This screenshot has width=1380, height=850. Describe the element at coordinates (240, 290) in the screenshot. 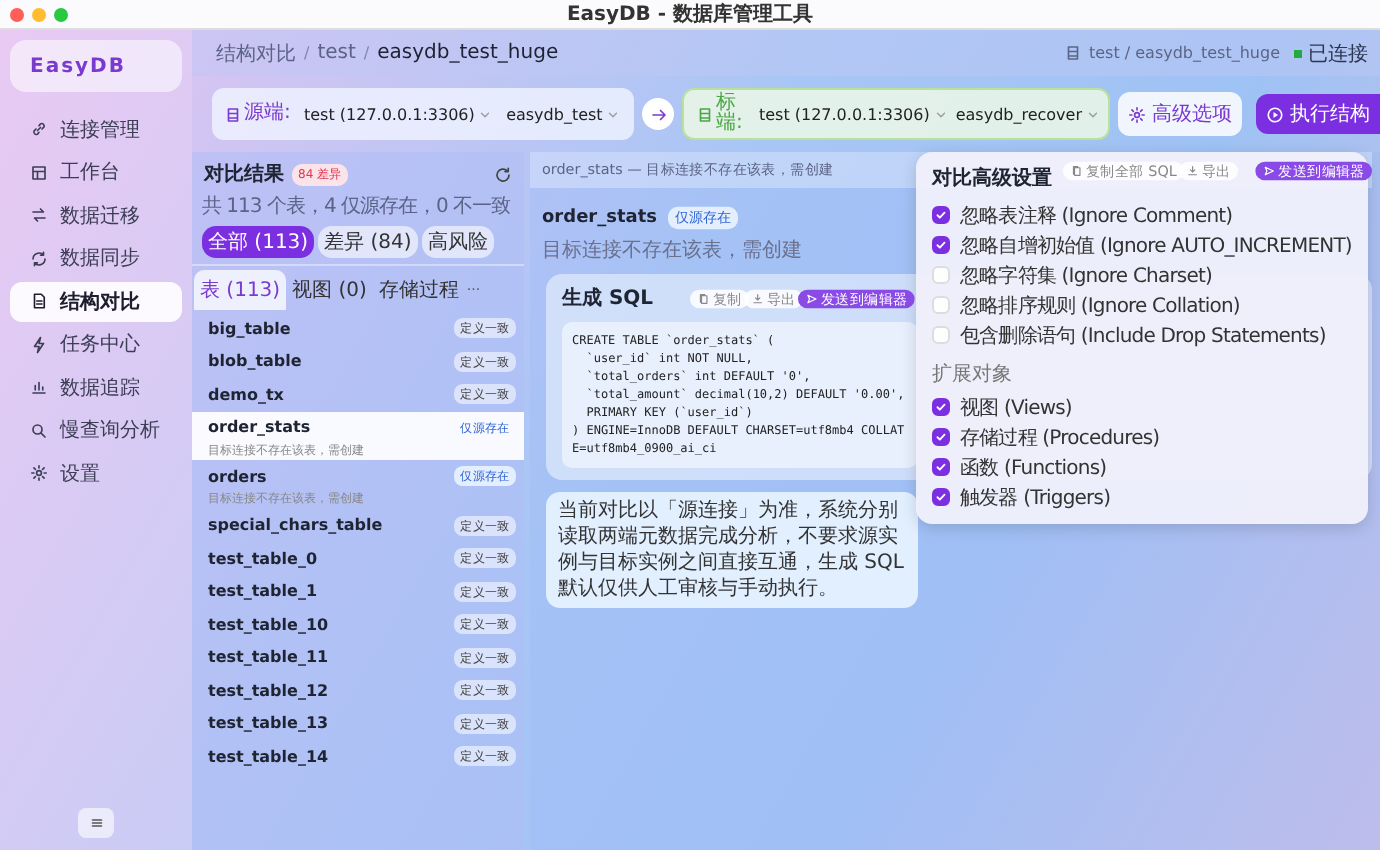

I see `tab: 表 (113)` at that location.